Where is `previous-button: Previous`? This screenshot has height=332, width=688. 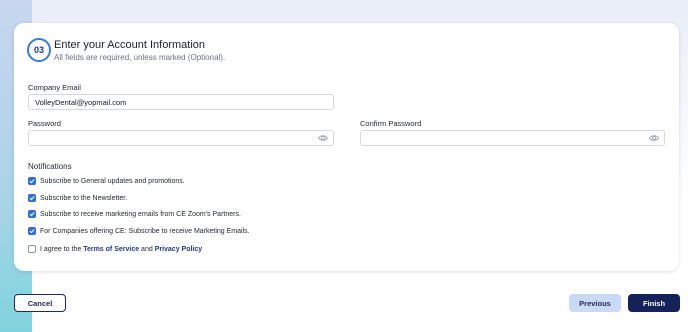
previous-button: Previous is located at coordinates (595, 303).